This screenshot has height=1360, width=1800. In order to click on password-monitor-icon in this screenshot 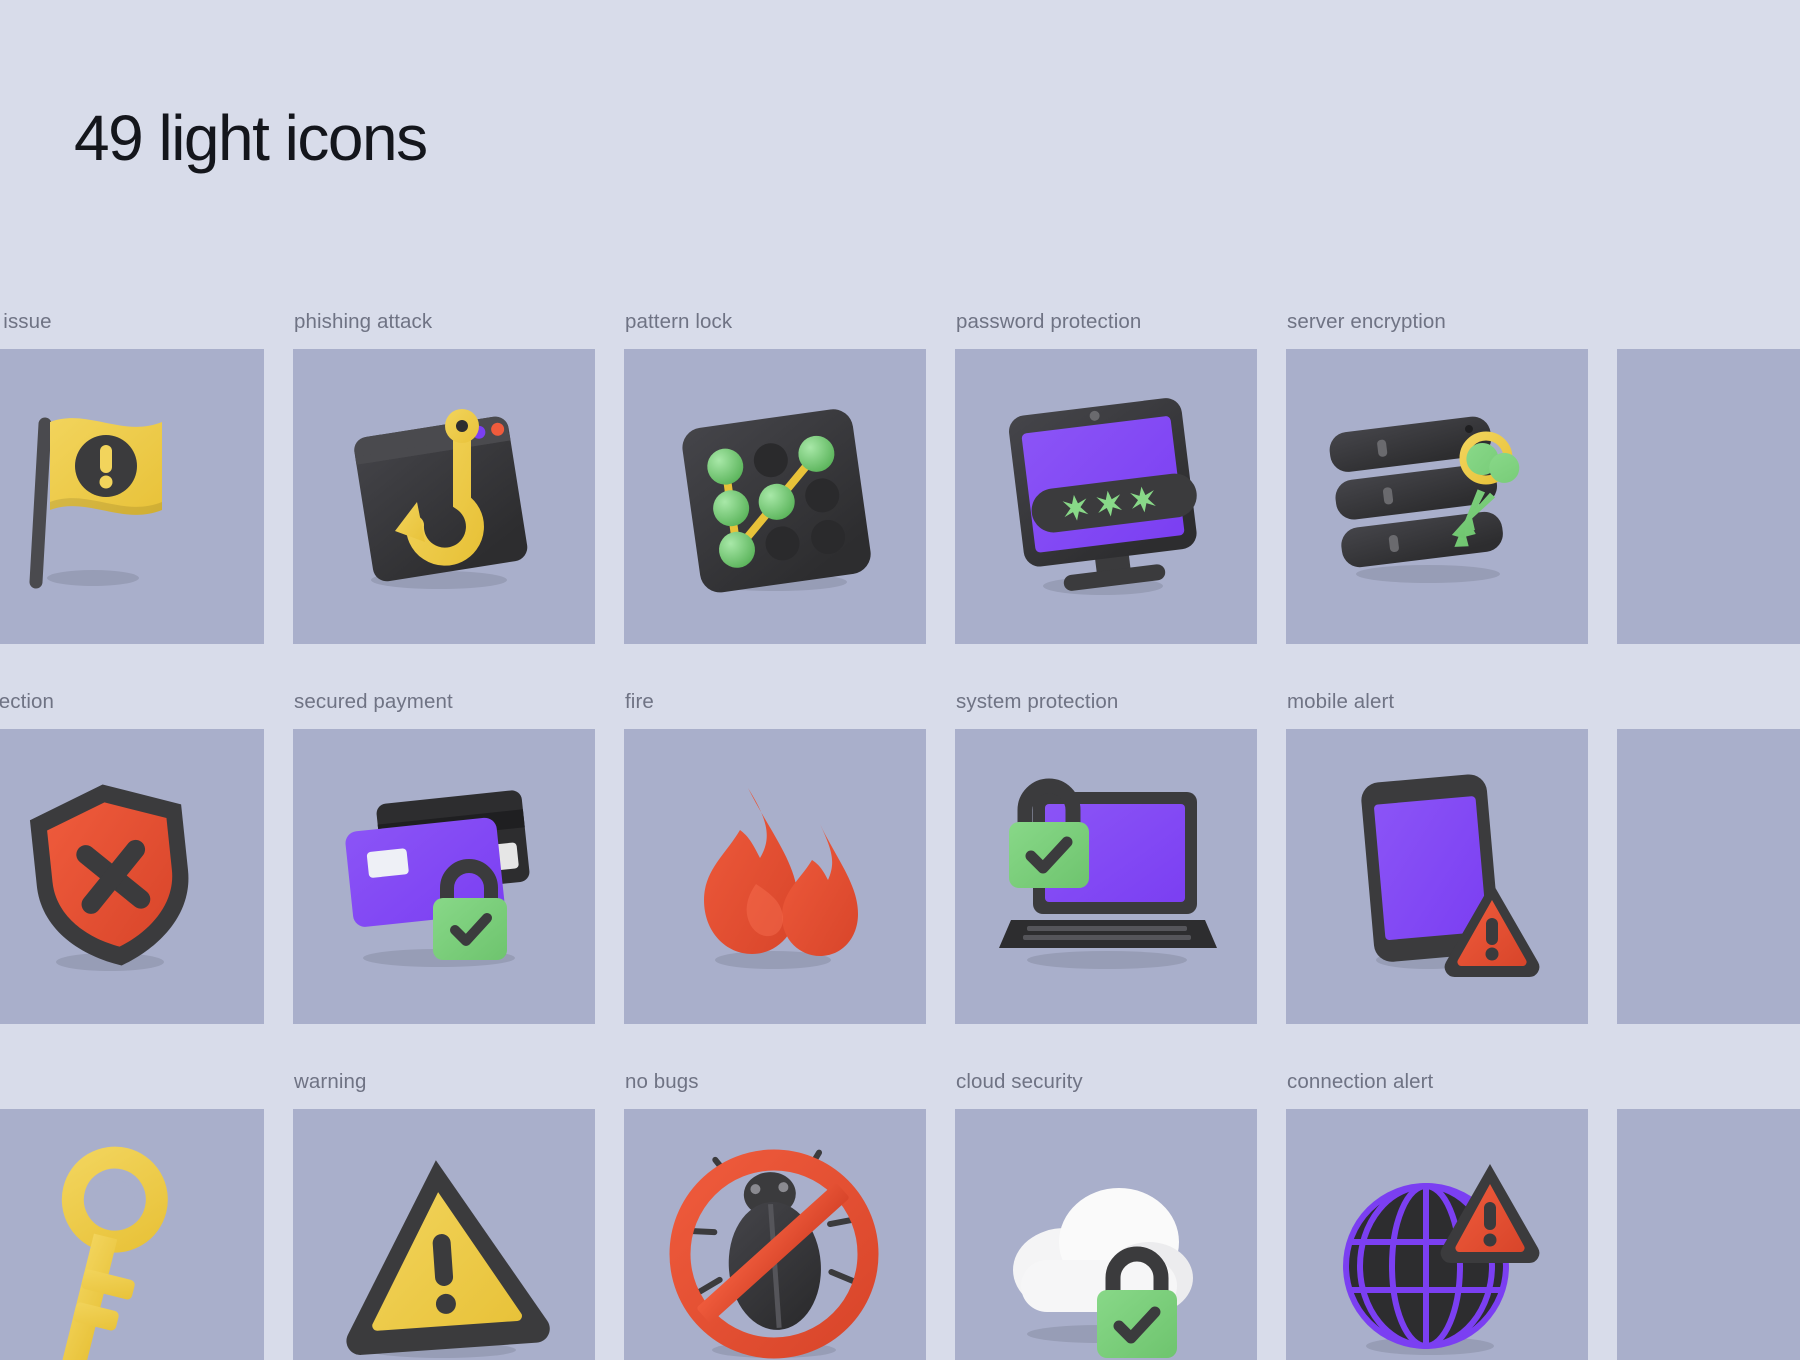, I will do `click(1106, 497)`.